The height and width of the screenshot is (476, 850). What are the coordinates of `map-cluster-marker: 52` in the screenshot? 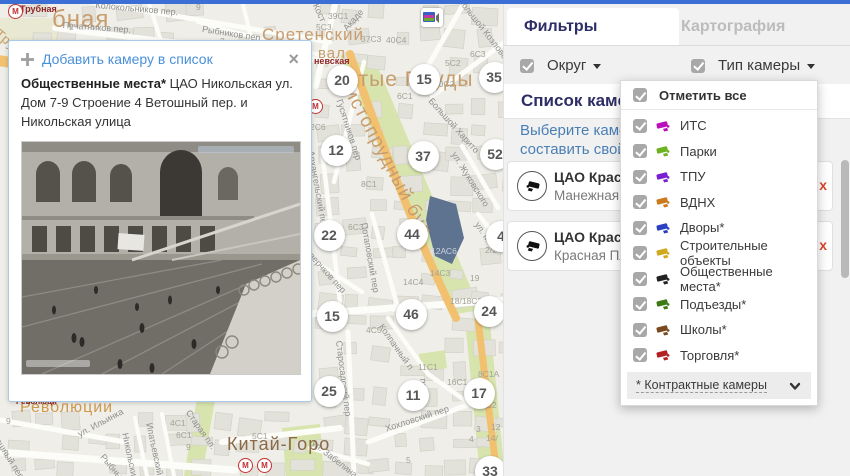 It's located at (492, 154).